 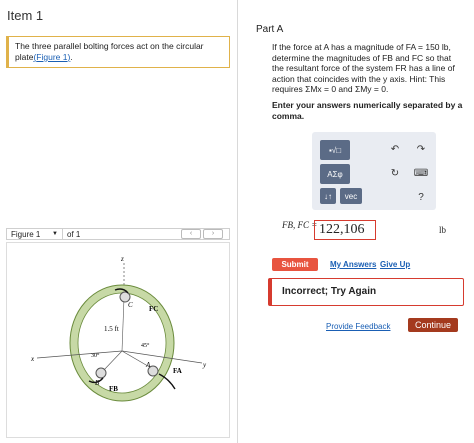 What do you see at coordinates (111, 329) in the screenshot?
I see `radius-label: 1.5 ft` at bounding box center [111, 329].